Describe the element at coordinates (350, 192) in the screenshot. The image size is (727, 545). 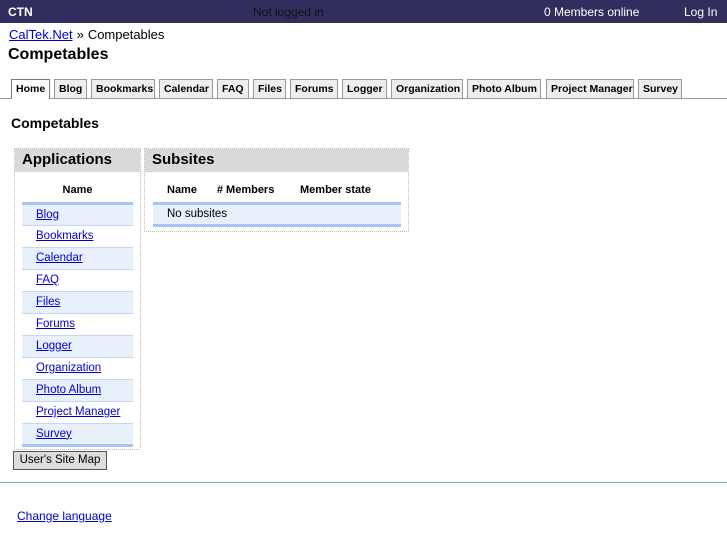
I see `column-header-member-state: Member state` at that location.